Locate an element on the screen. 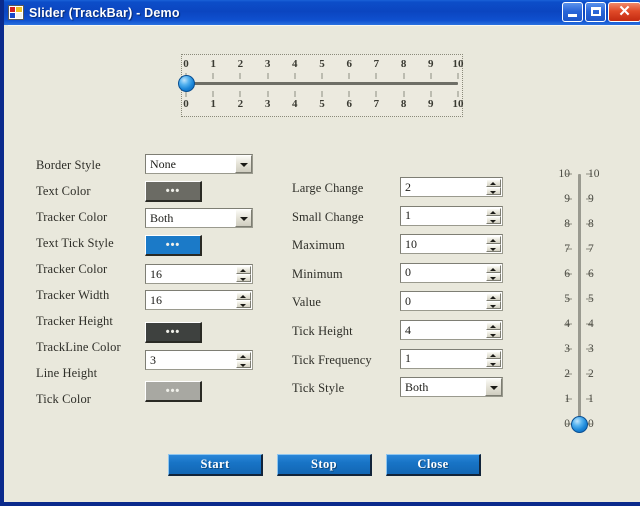 This screenshot has height=506, width=640. large-change-decrement is located at coordinates (493, 191).